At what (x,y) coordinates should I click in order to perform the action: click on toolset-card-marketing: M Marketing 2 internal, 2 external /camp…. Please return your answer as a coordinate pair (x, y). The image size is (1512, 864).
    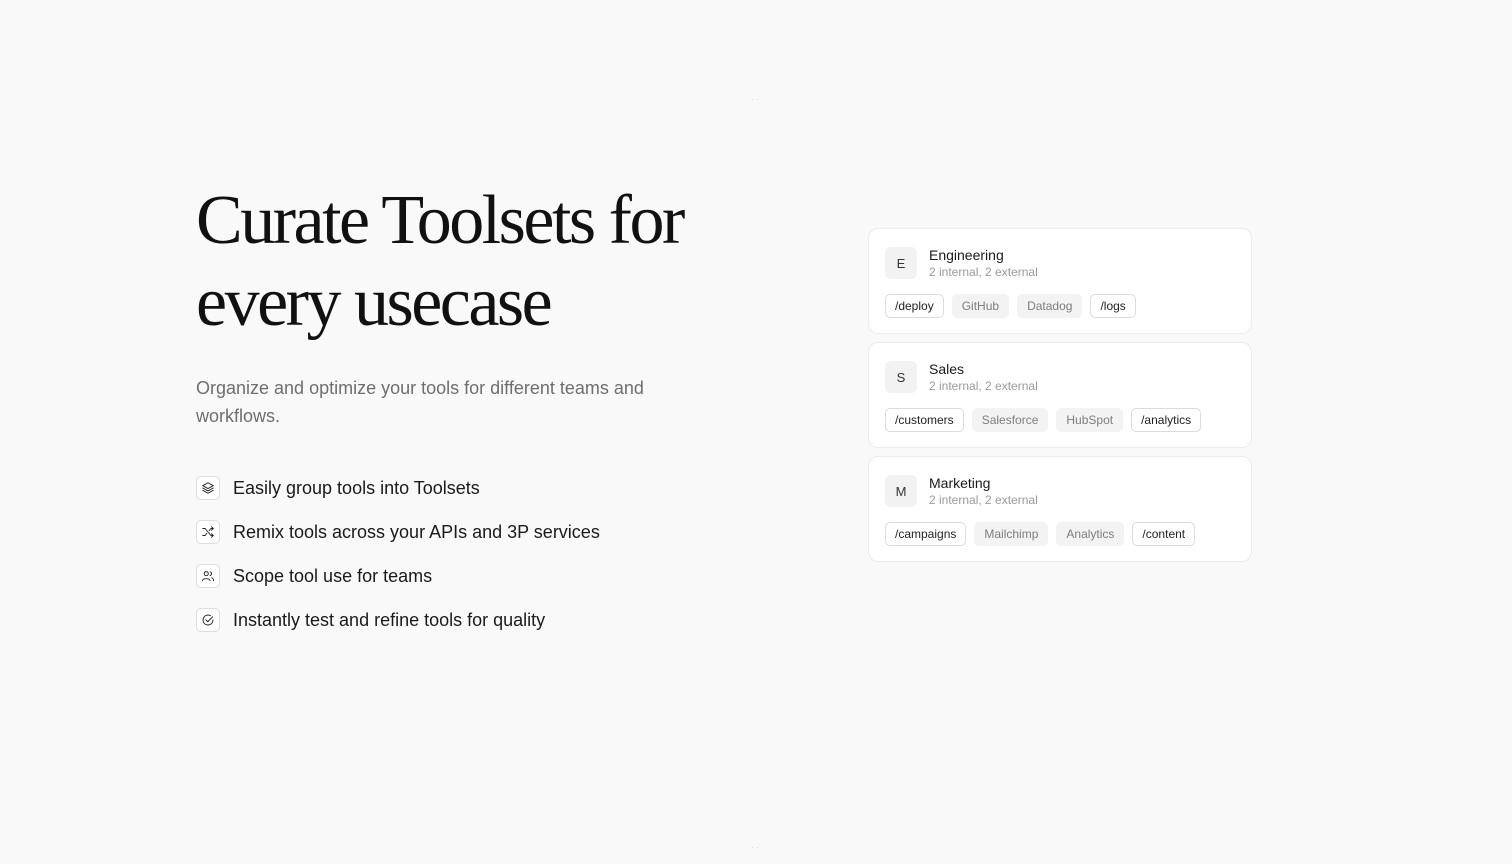
    Looking at the image, I should click on (1060, 509).